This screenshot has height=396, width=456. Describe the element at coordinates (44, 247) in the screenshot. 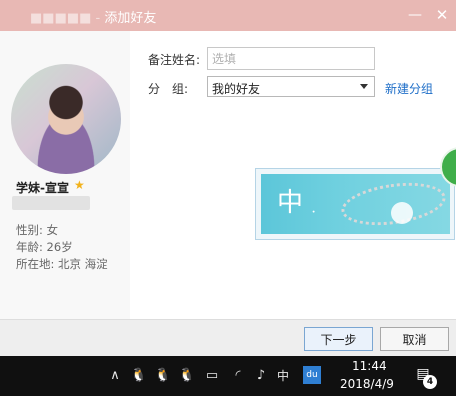

I see `profile-age: 年龄: 26岁` at that location.